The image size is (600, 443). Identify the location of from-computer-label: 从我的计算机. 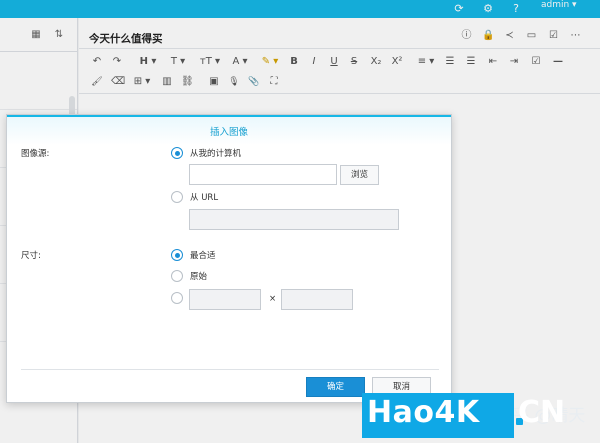
(216, 154).